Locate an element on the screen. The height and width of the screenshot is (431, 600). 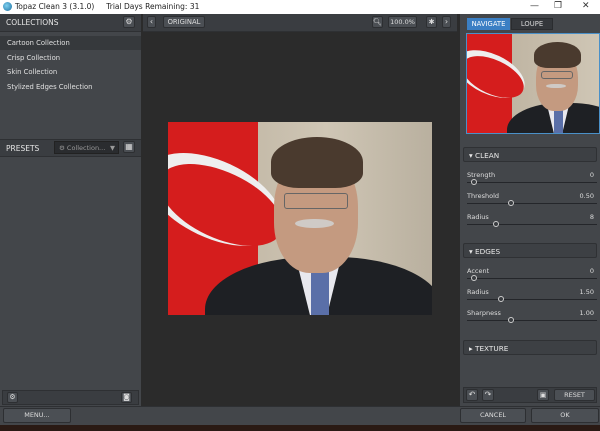
texture-section-header: ▸ TEXTURE is located at coordinates (530, 347).